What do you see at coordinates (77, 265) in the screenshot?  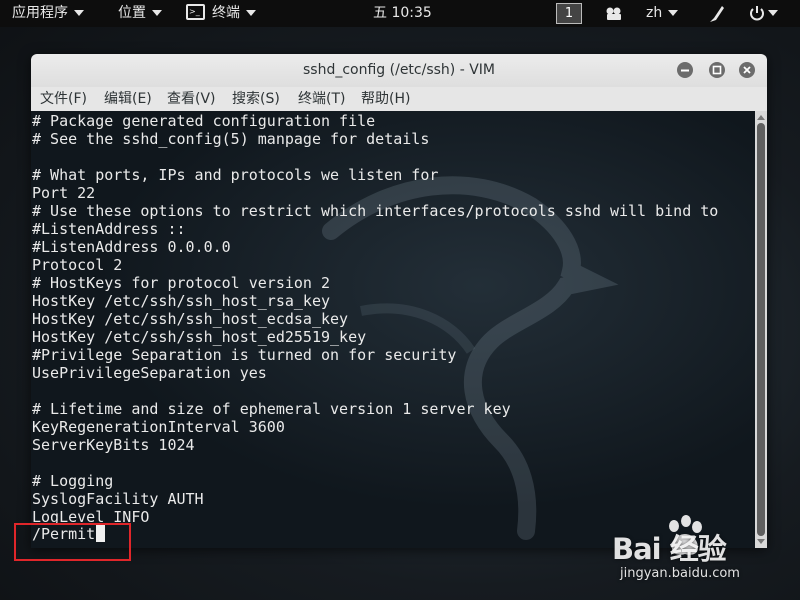 I see `terminal-line: Protocol 2` at bounding box center [77, 265].